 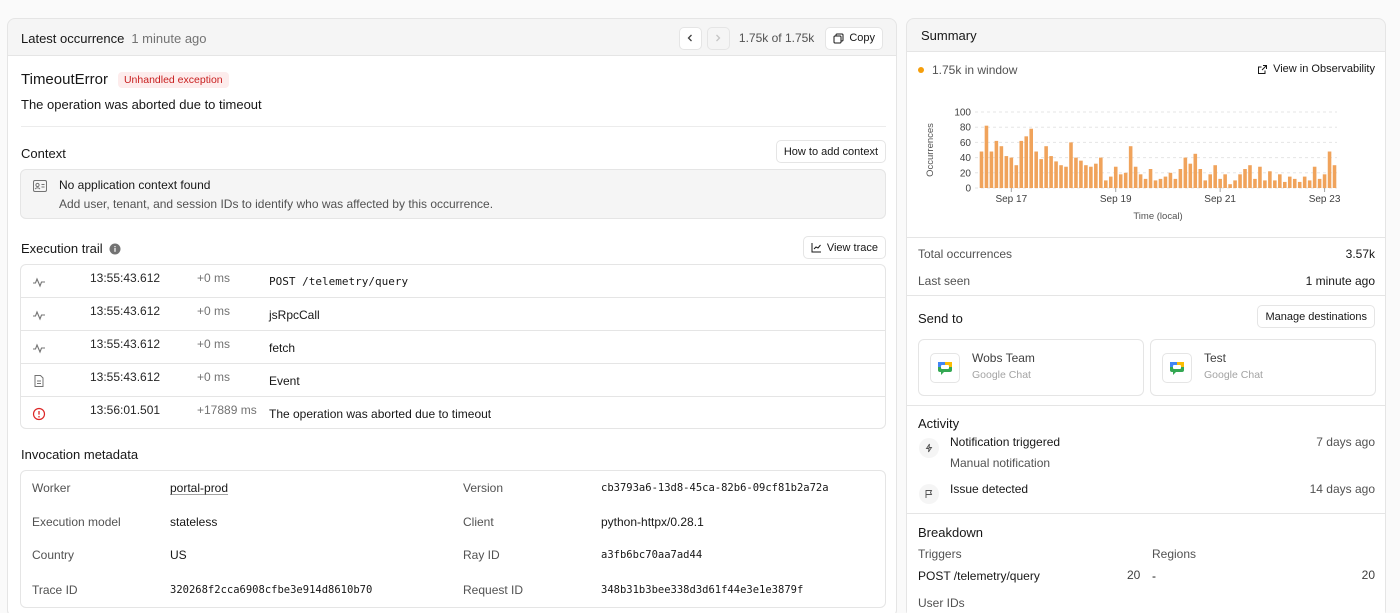 What do you see at coordinates (816, 248) in the screenshot?
I see `chart-line-icon` at bounding box center [816, 248].